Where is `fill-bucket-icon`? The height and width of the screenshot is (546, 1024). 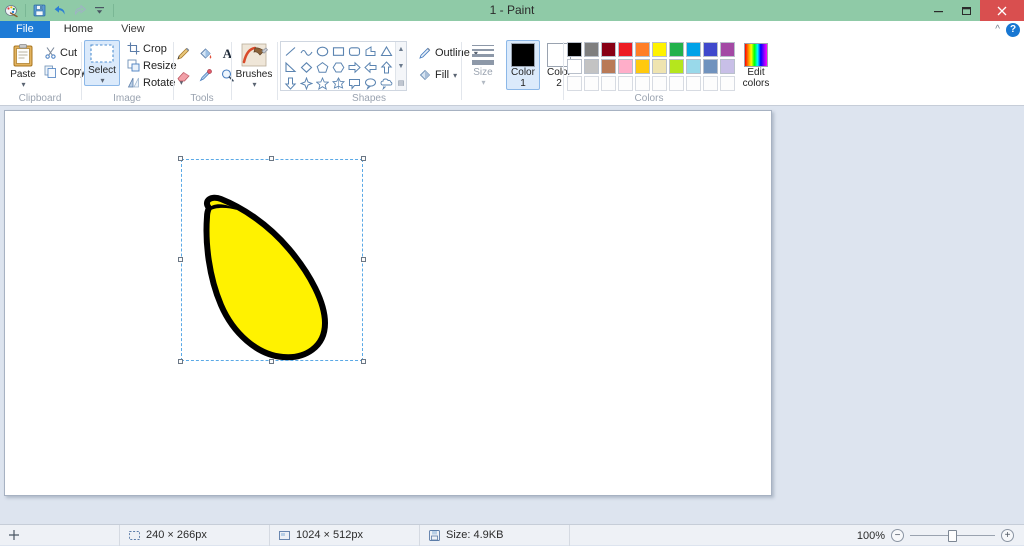
fill-bucket-icon is located at coordinates (205, 53).